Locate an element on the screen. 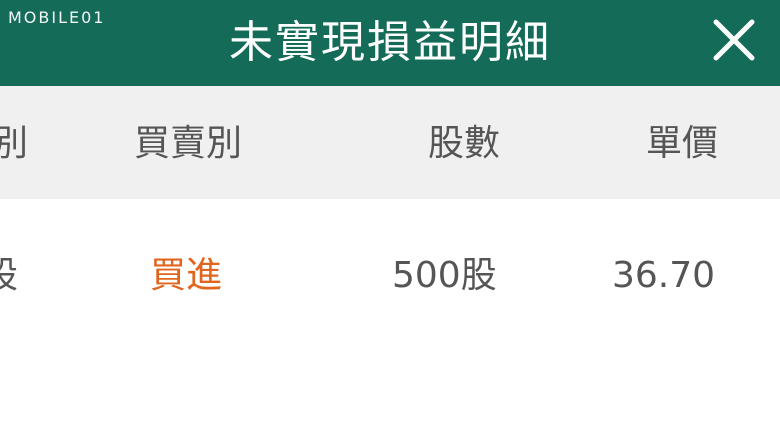  close-button is located at coordinates (734, 40).